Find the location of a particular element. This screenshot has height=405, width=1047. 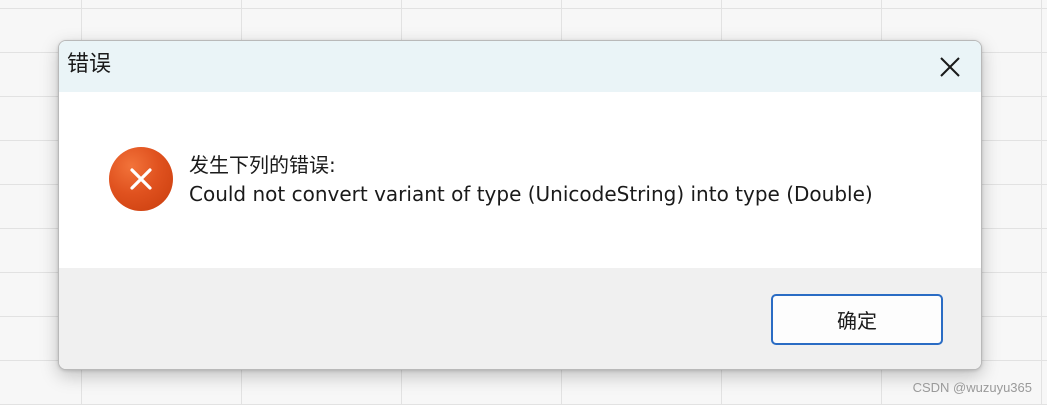

close-icon is located at coordinates (950, 67).